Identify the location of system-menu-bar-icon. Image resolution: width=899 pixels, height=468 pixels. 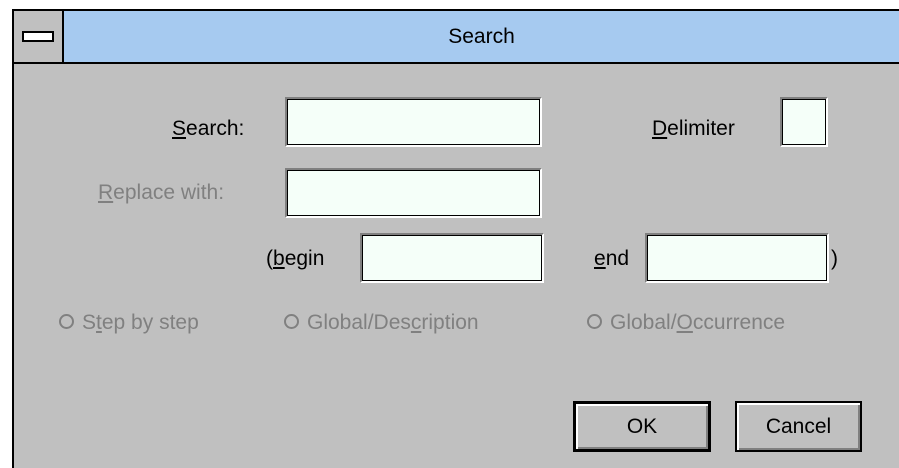
(38, 36).